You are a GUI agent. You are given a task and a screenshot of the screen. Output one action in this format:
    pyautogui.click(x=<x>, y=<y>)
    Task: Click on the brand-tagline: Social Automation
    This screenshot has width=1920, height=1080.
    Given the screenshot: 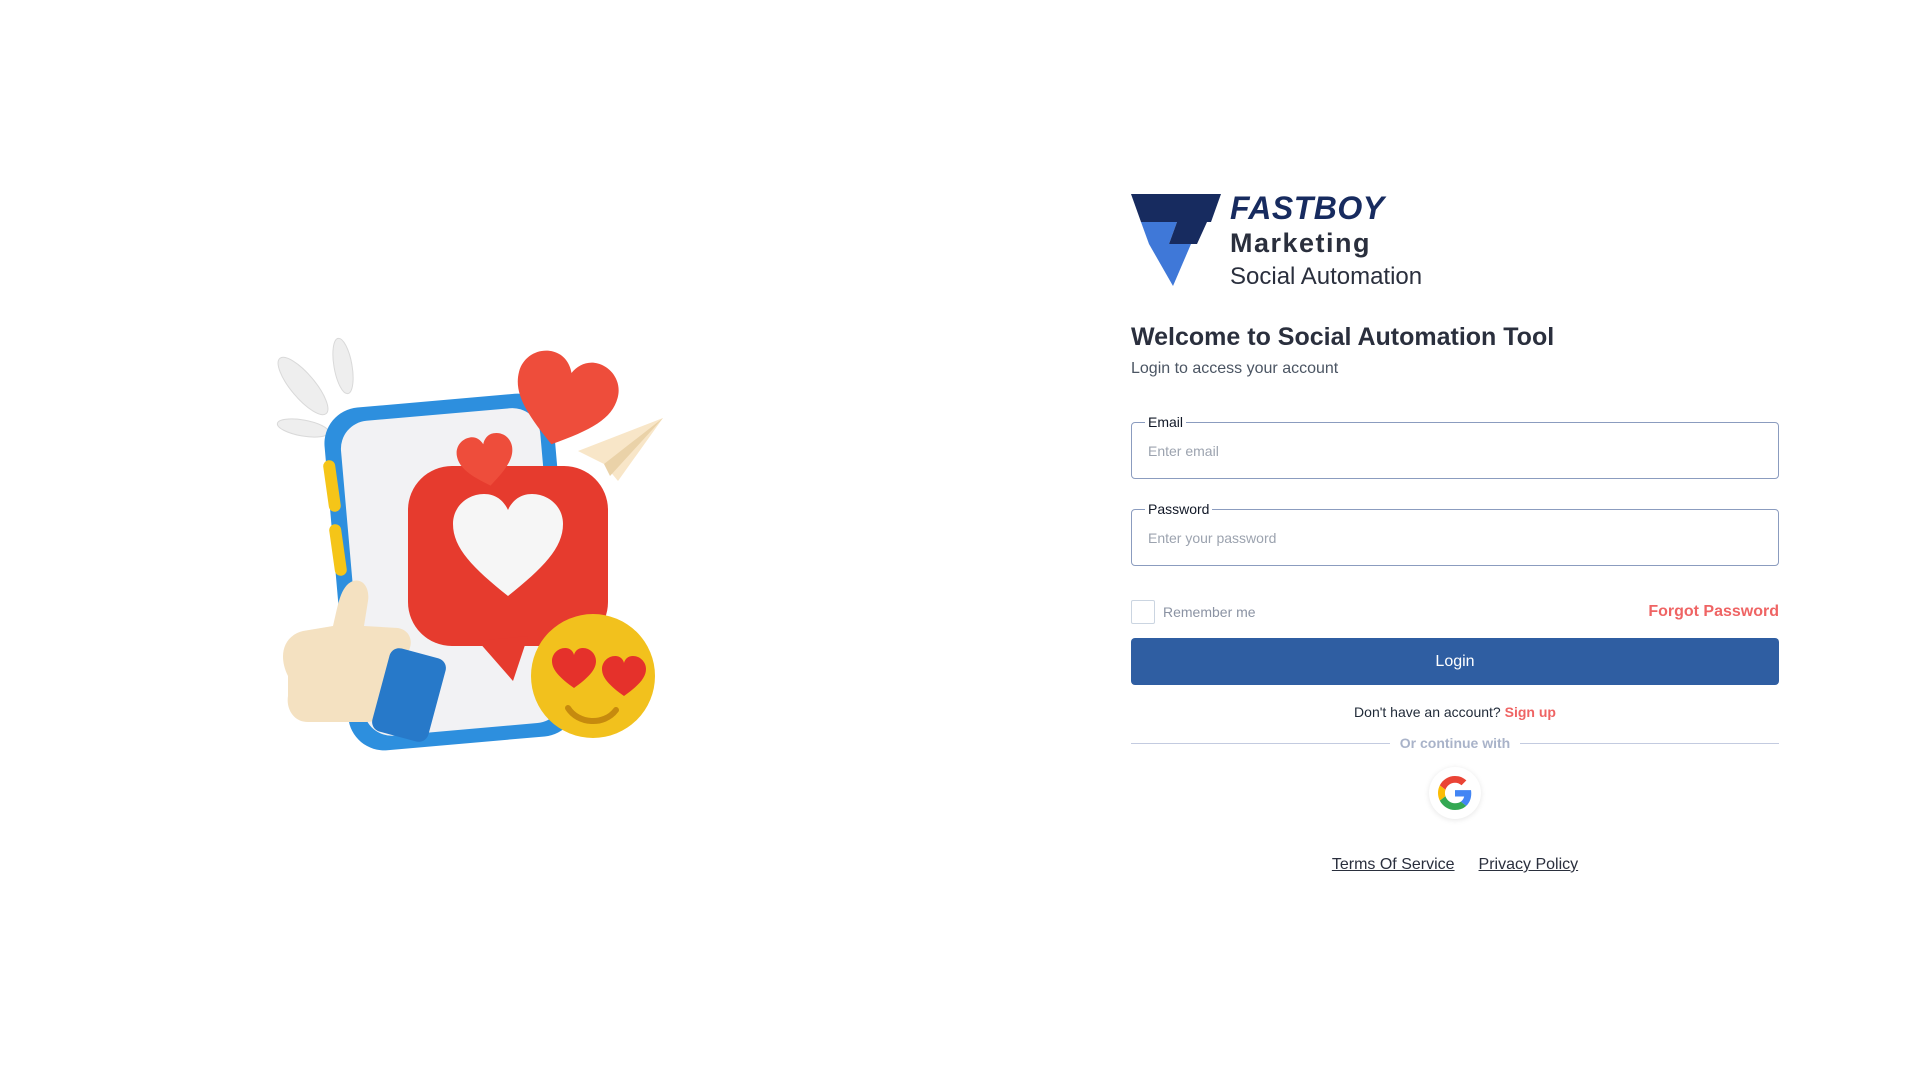 What is the action you would take?
    pyautogui.click(x=1326, y=276)
    